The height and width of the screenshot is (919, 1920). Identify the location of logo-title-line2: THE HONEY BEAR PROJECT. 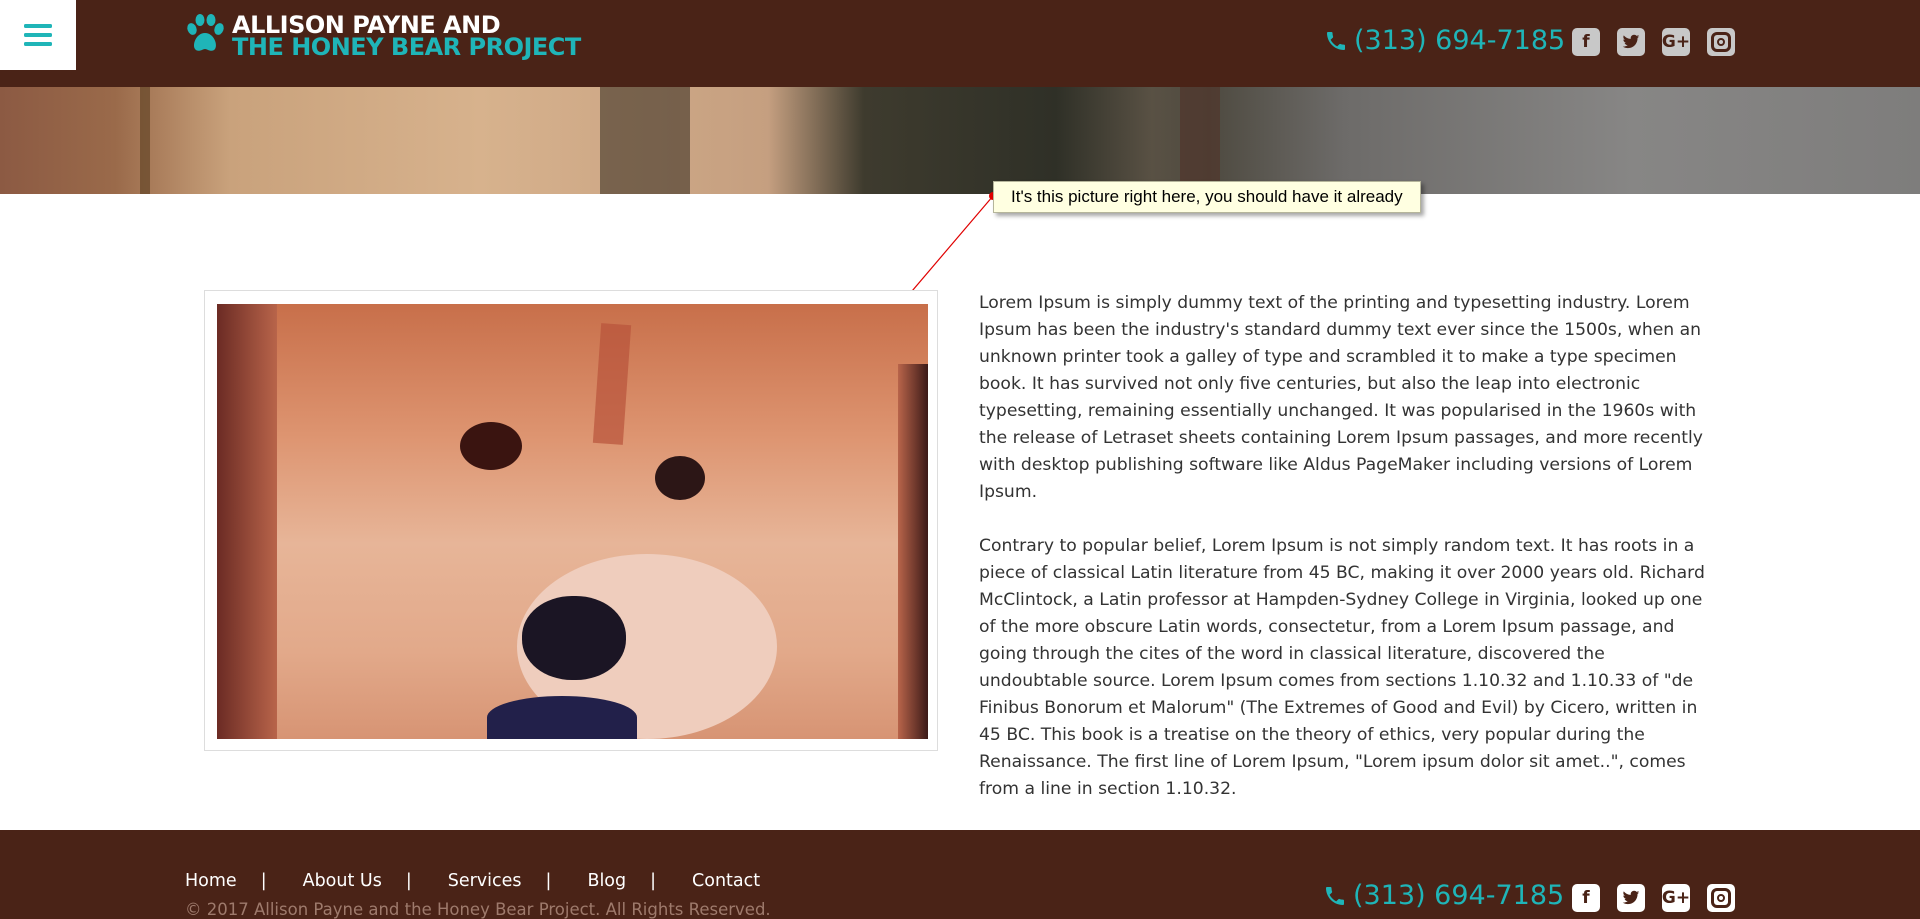
(406, 47).